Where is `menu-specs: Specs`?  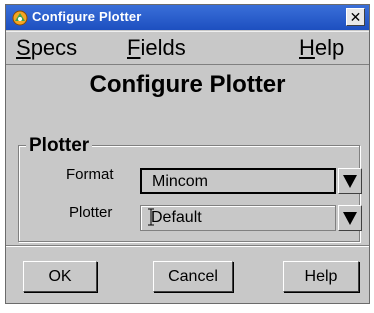 menu-specs: Specs is located at coordinates (46, 48).